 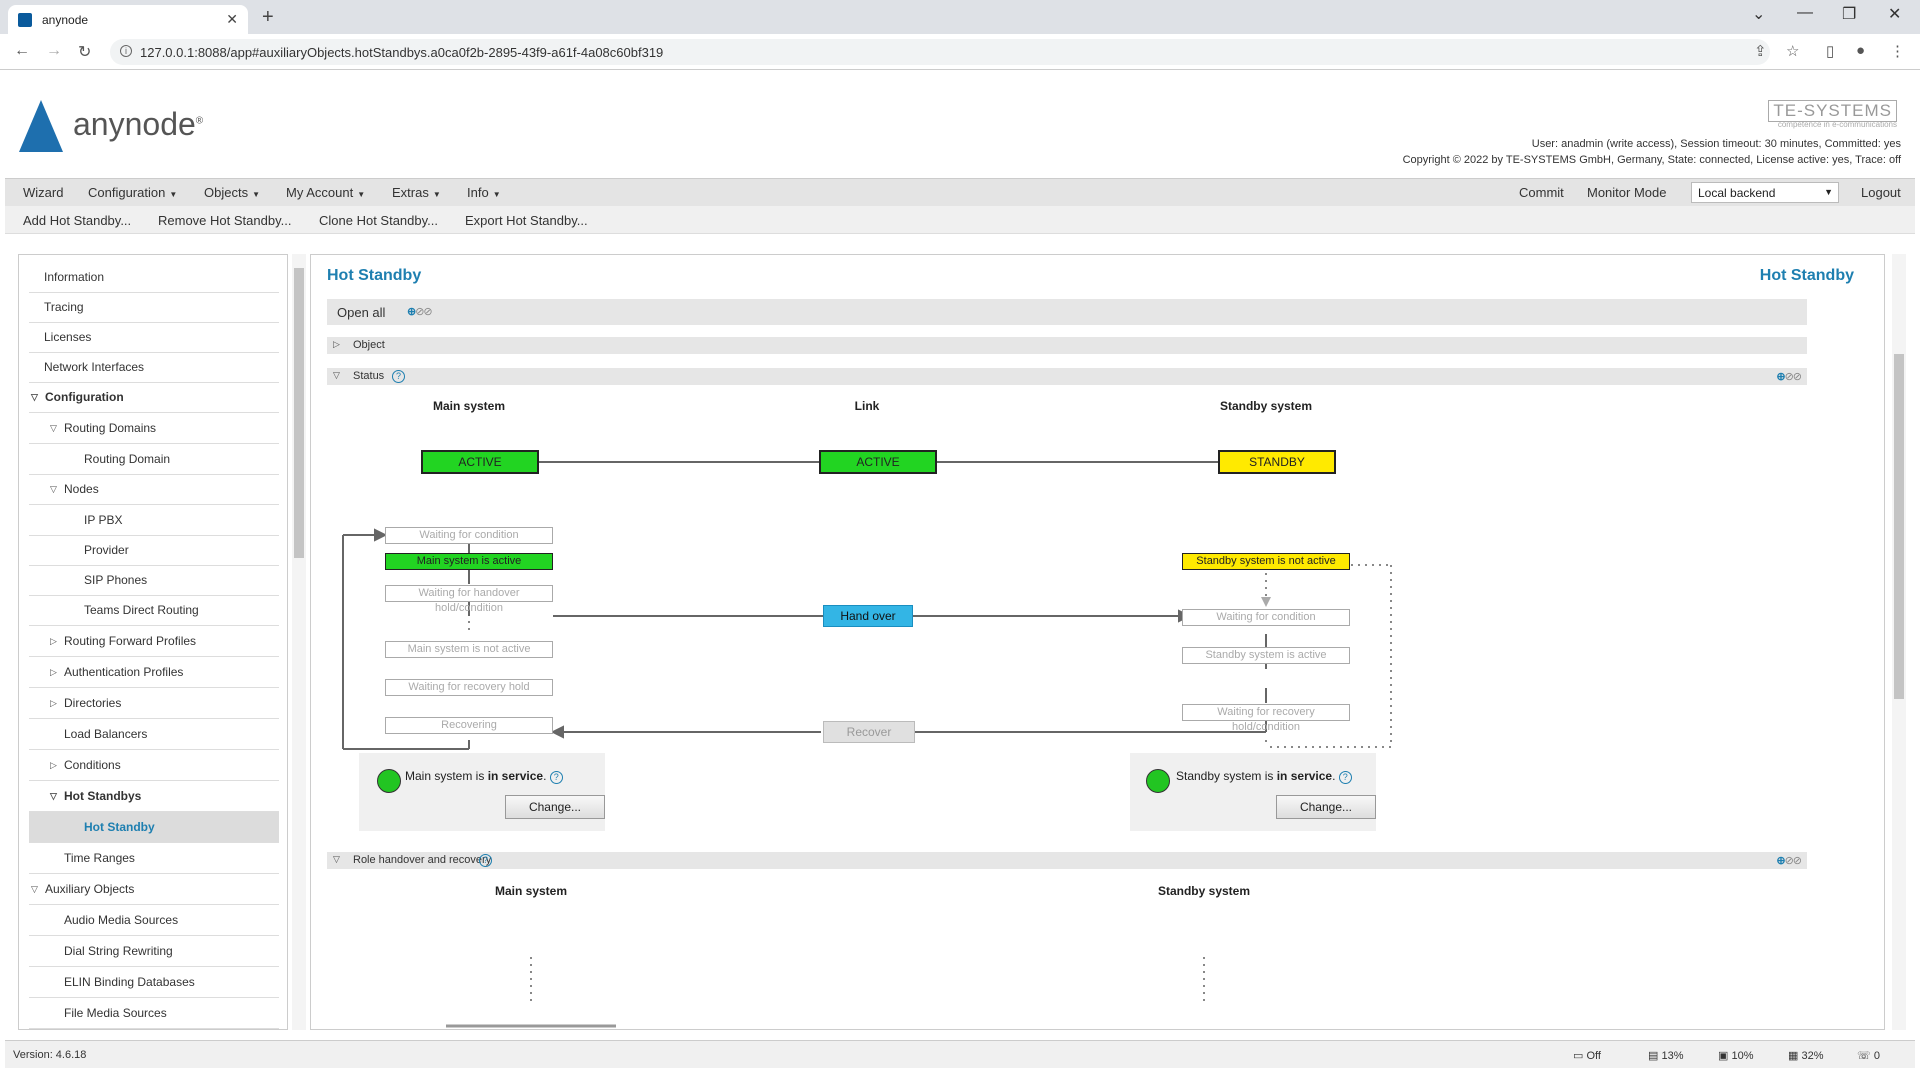 What do you see at coordinates (1626, 192) in the screenshot?
I see `monitor-mode-button: Monitor Mode` at bounding box center [1626, 192].